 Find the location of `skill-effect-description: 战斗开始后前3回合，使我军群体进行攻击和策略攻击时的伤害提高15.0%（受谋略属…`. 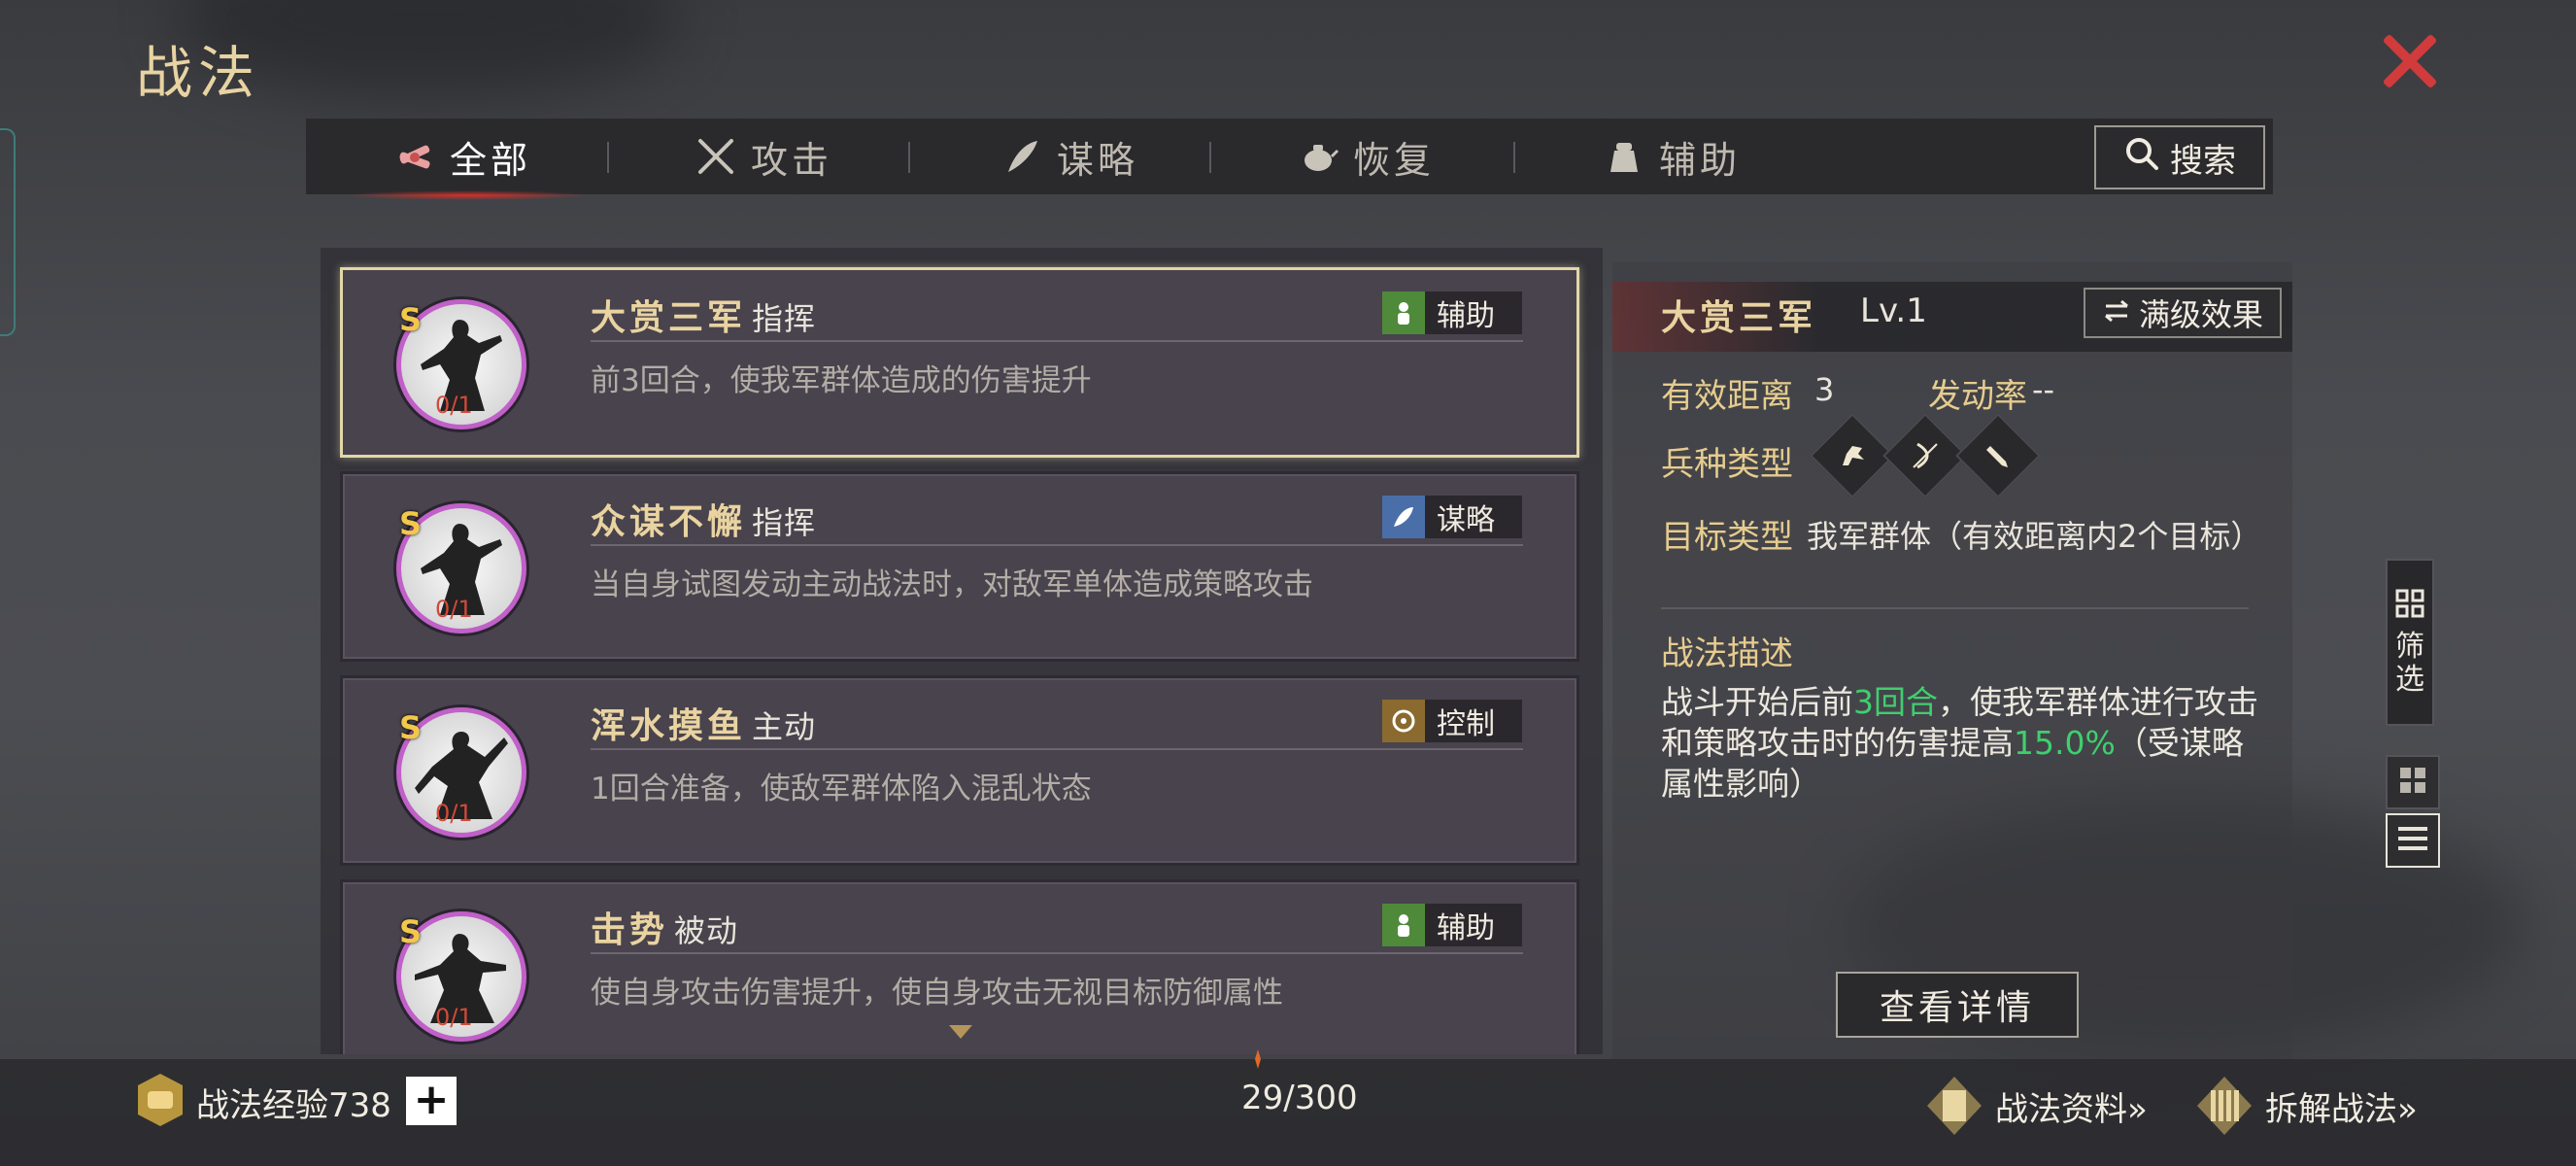

skill-effect-description: 战斗开始后前3回合，使我军群体进行攻击和策略攻击时的伤害提高15.0%（受谋略属… is located at coordinates (1962, 743).